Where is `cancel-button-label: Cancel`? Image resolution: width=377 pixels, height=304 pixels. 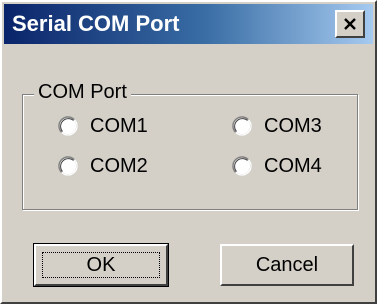
cancel-button-label: Cancel is located at coordinates (287, 264).